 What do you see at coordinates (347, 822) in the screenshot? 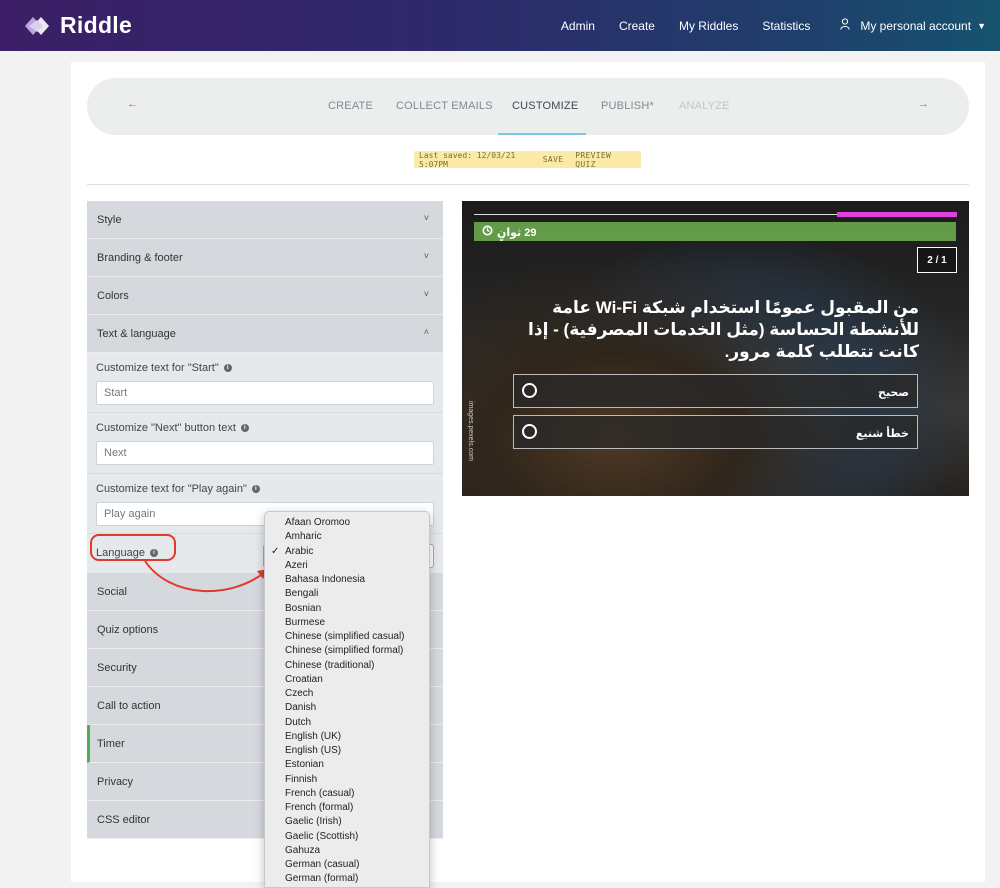
I see `language-option: Gaelic (Irish)` at bounding box center [347, 822].